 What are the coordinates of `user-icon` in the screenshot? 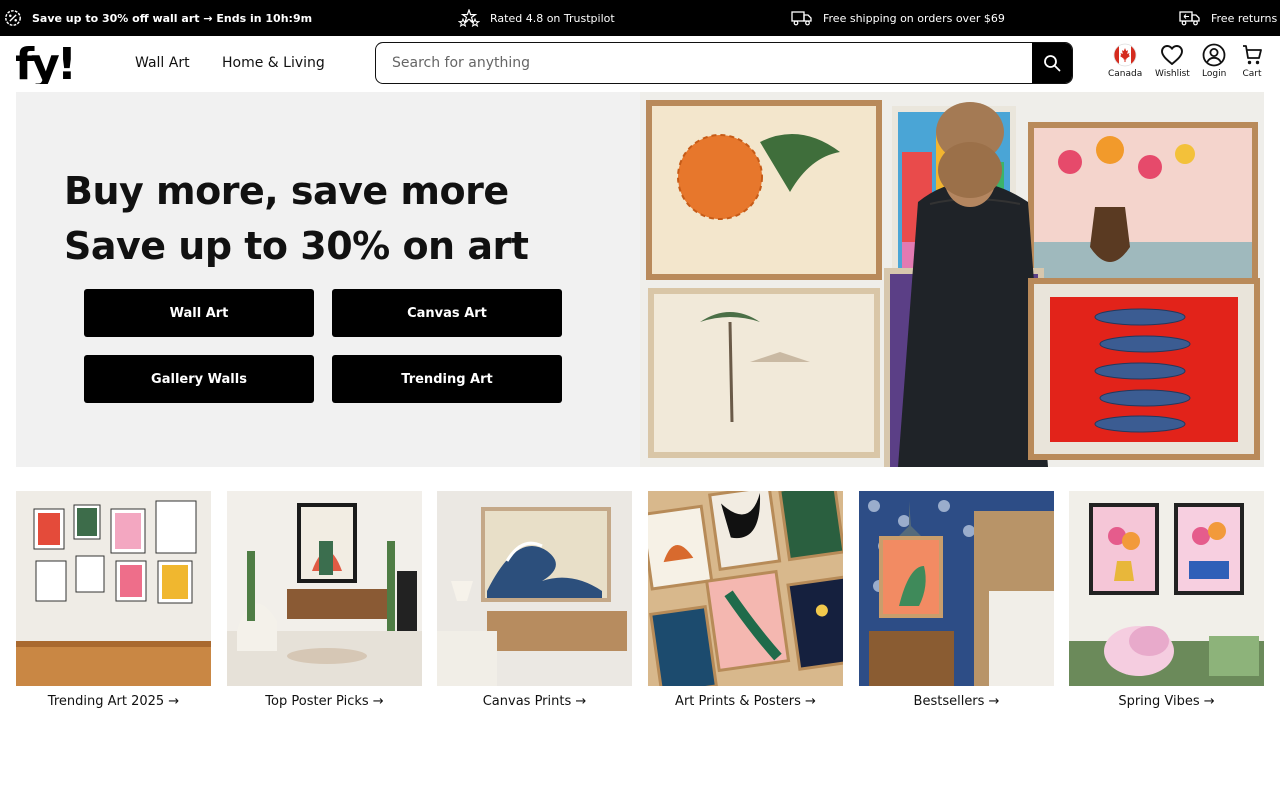 It's located at (1214, 55).